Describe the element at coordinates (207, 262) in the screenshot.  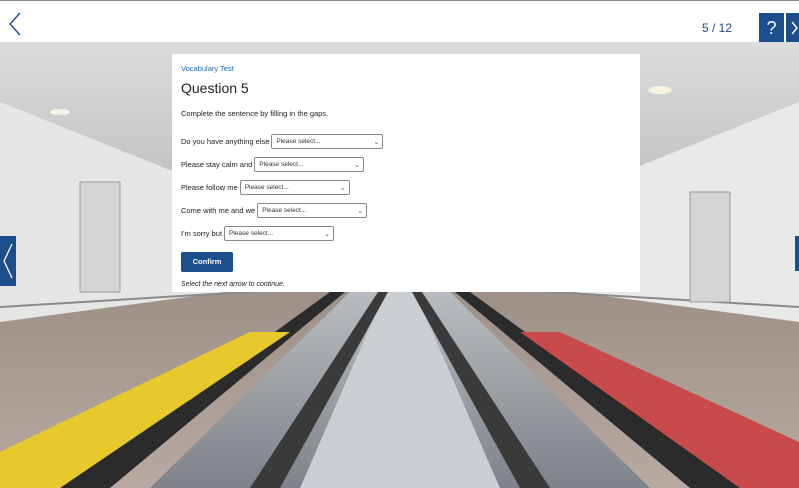
I see `confirm-button: Confirm` at that location.